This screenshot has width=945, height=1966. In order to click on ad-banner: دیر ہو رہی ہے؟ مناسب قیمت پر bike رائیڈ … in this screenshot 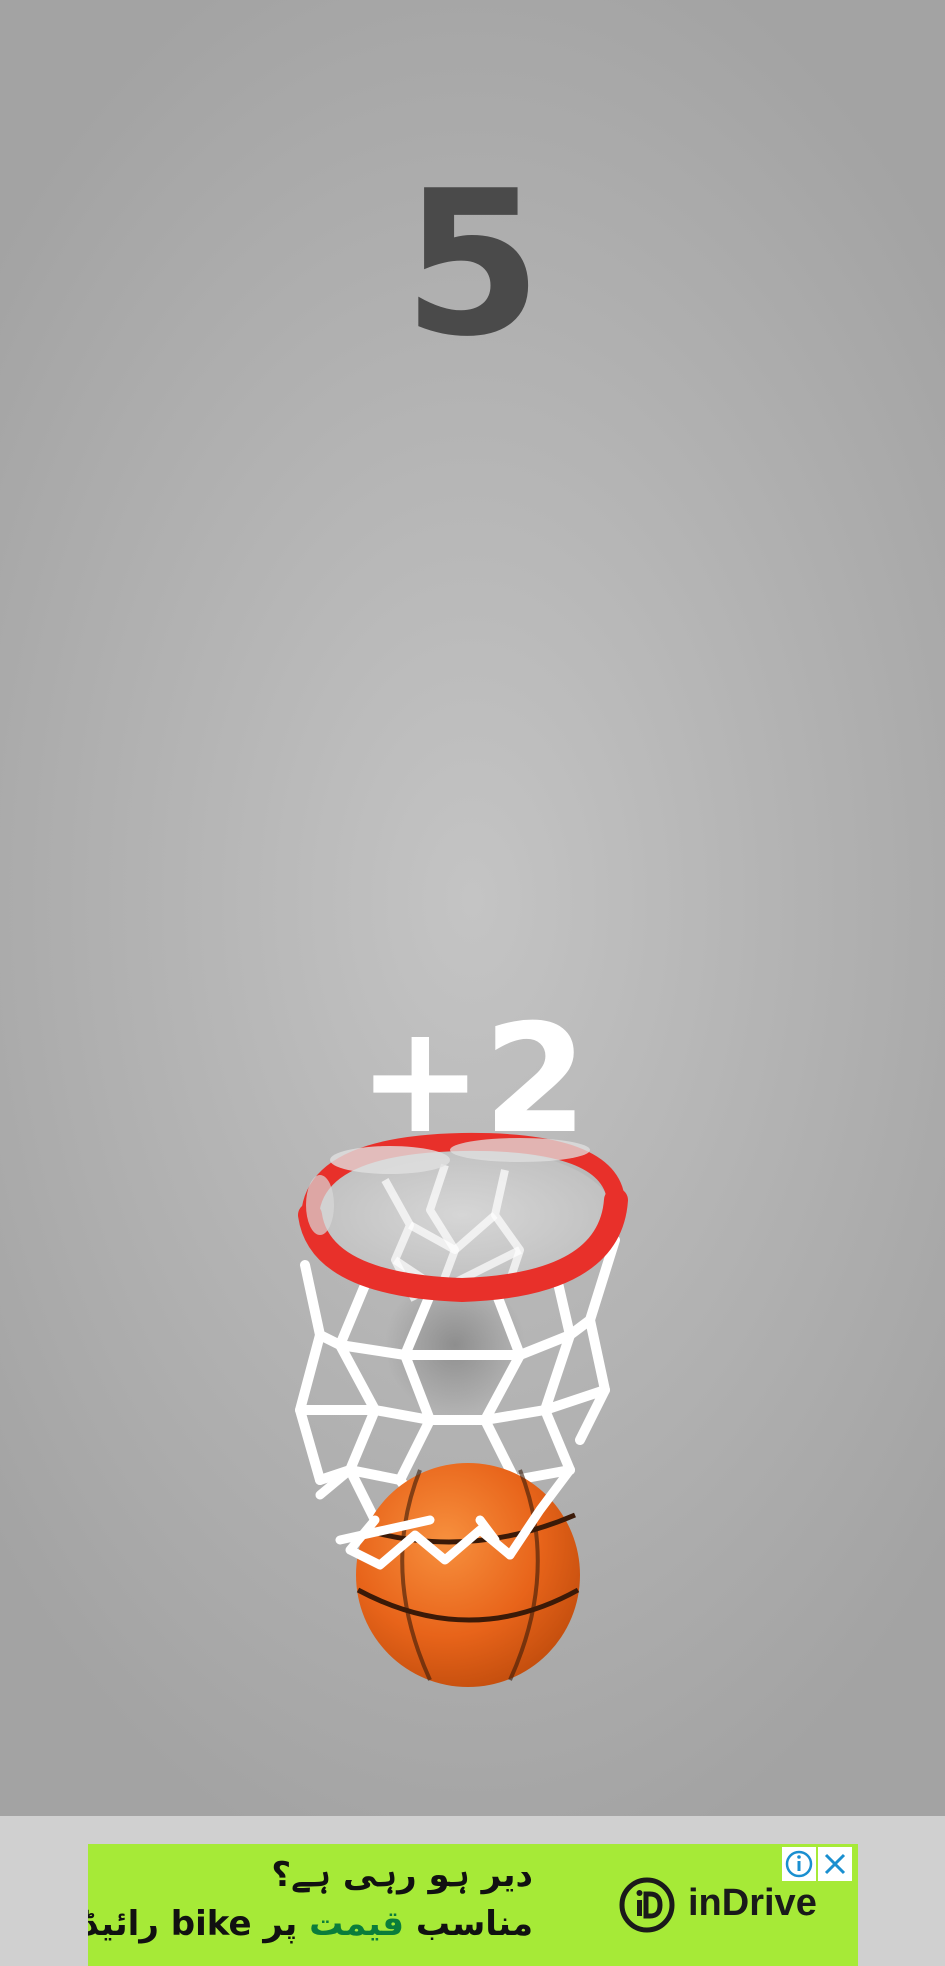, I will do `click(472, 1891)`.